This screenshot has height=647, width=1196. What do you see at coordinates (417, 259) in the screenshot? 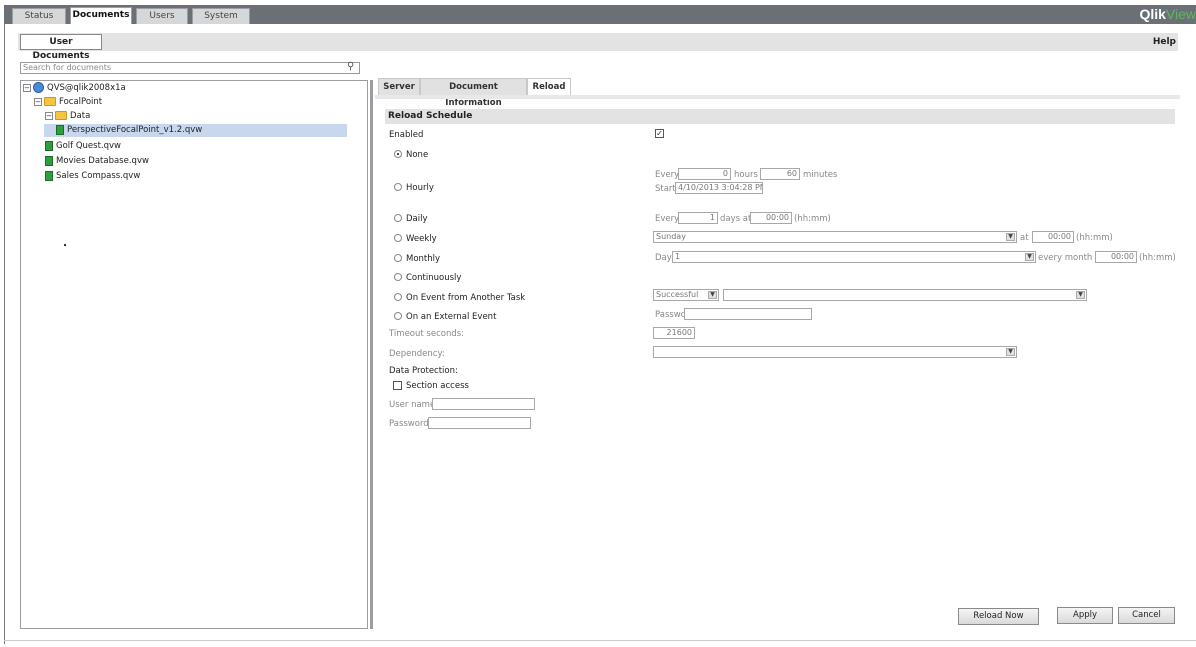
I see `radio-monthly: Monthly` at bounding box center [417, 259].